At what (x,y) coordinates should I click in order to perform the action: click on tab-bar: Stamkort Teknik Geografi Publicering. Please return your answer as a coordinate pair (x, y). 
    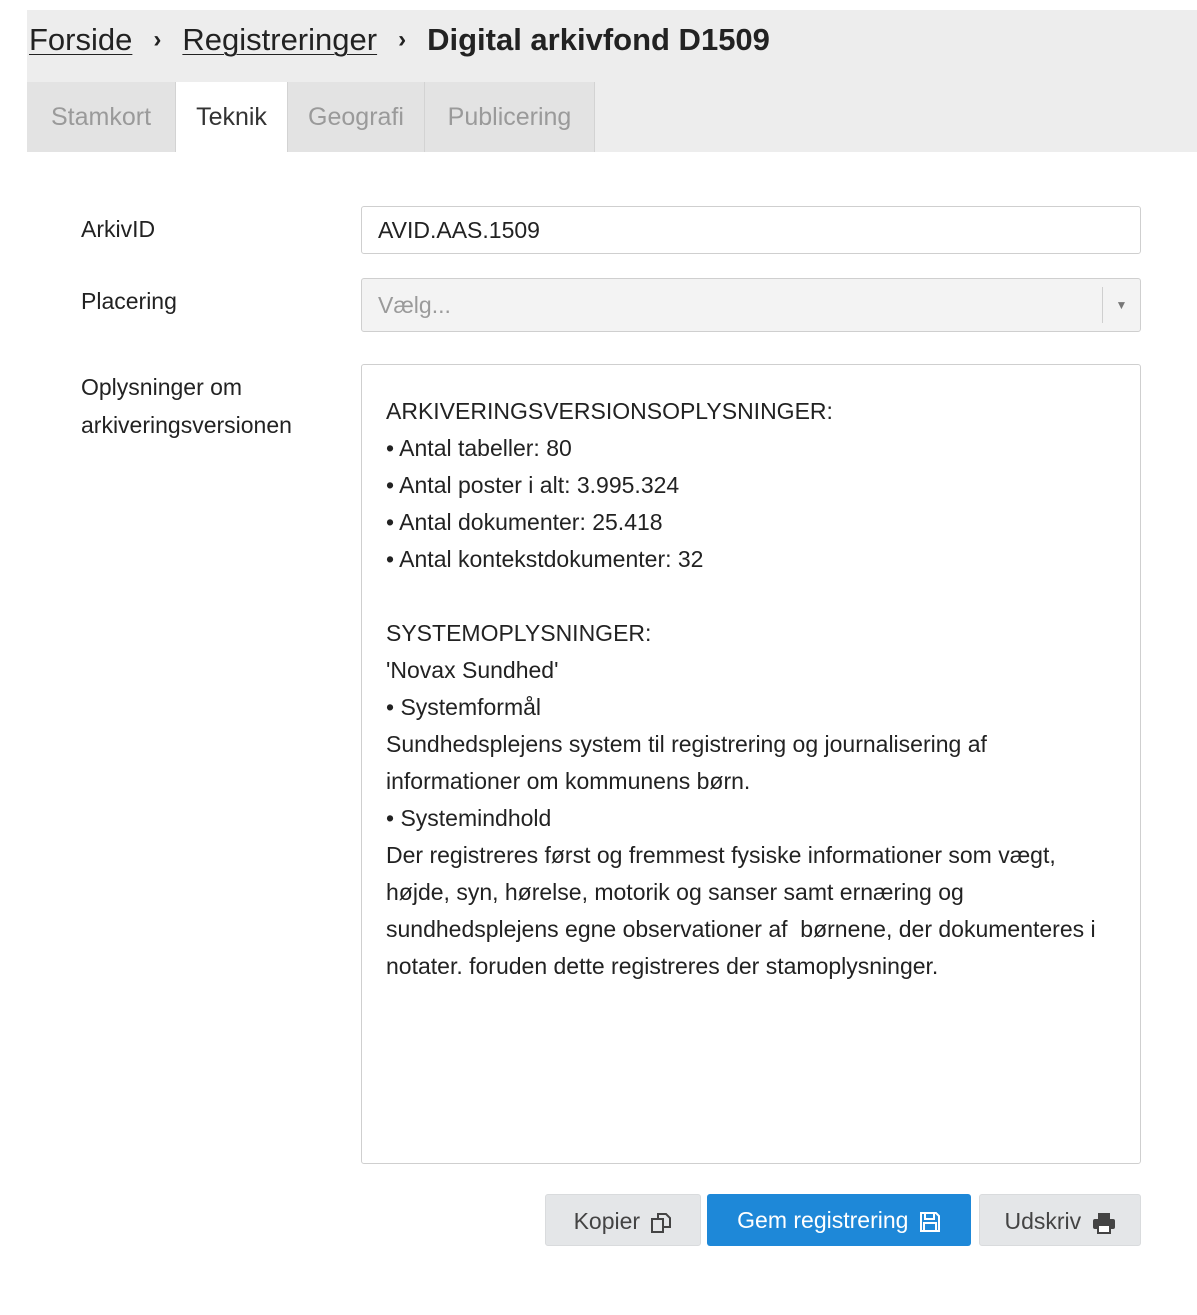
    Looking at the image, I should click on (311, 117).